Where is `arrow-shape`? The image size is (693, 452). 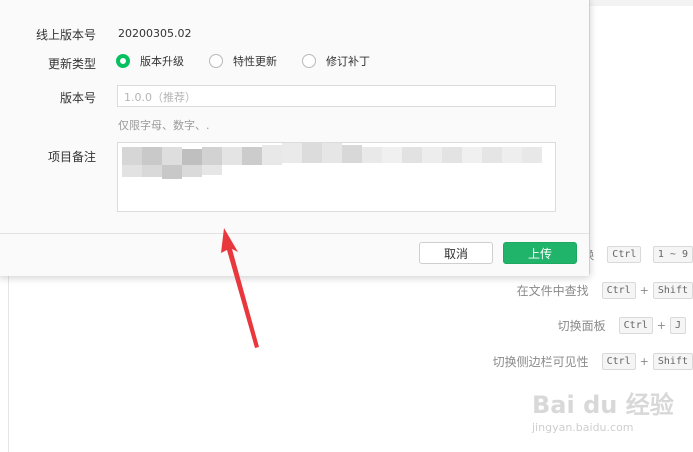 arrow-shape is located at coordinates (240, 288).